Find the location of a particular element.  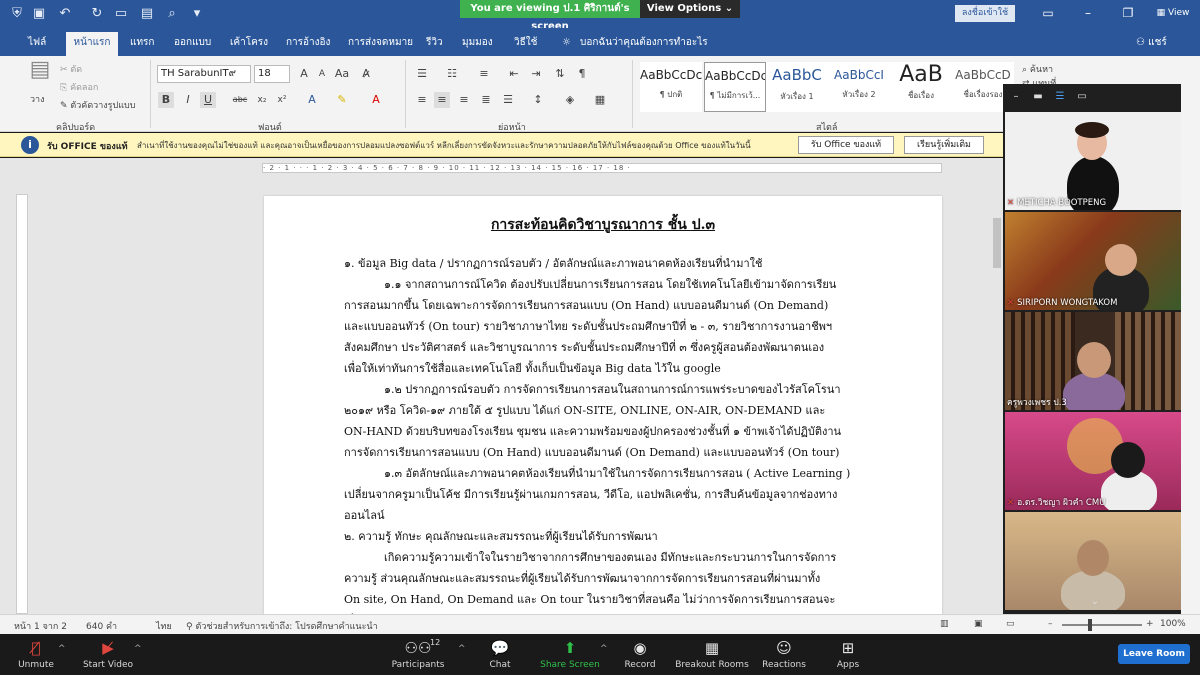

chat-button: 💬 Chat is located at coordinates (500, 655).